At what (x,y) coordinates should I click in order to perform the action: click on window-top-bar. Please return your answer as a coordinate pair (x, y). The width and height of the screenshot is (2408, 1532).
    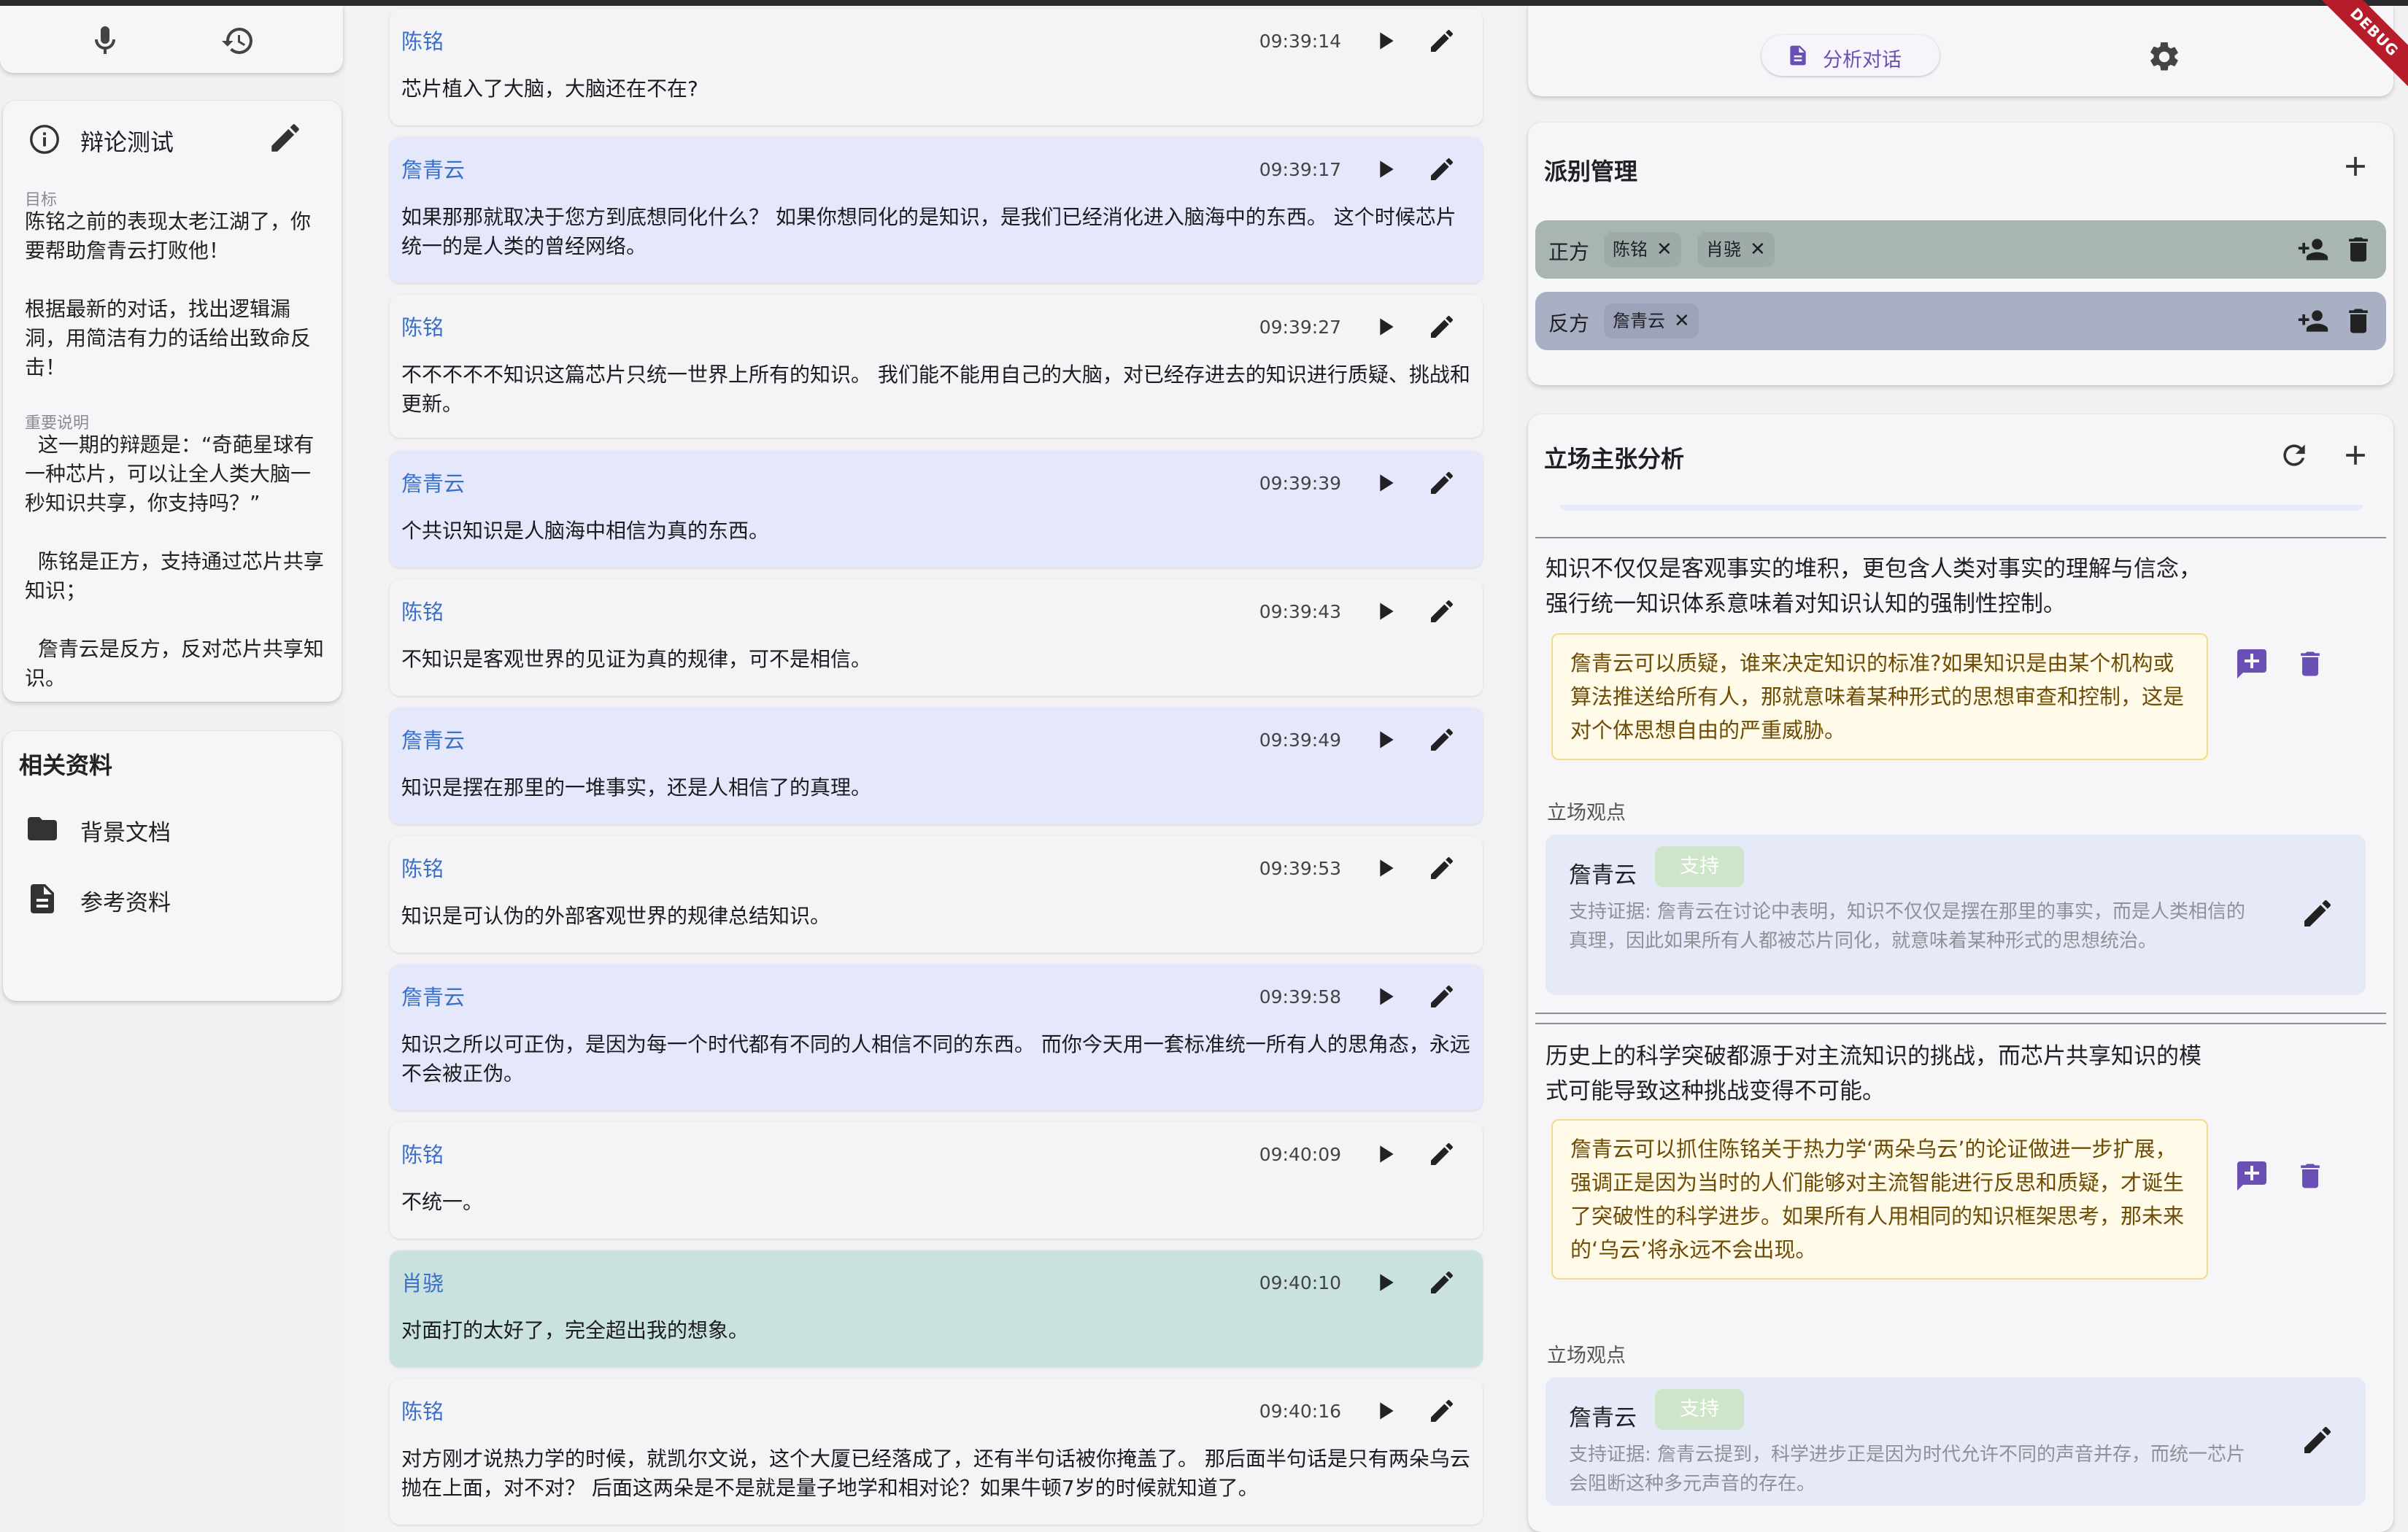
    Looking at the image, I should click on (1204, 3).